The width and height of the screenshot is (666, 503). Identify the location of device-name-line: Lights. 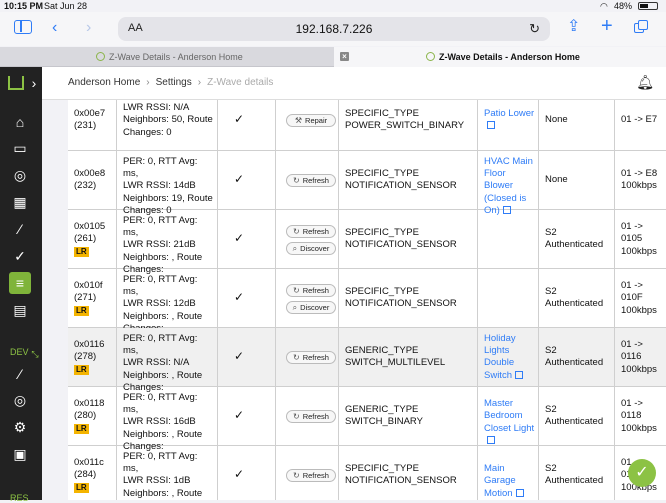
(497, 351).